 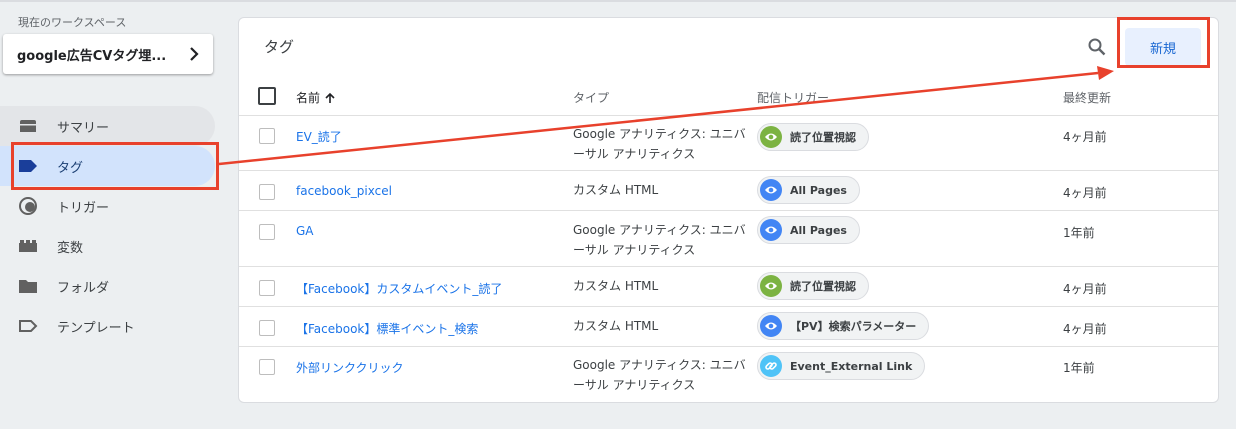 What do you see at coordinates (618, 1) in the screenshot?
I see `top-divider` at bounding box center [618, 1].